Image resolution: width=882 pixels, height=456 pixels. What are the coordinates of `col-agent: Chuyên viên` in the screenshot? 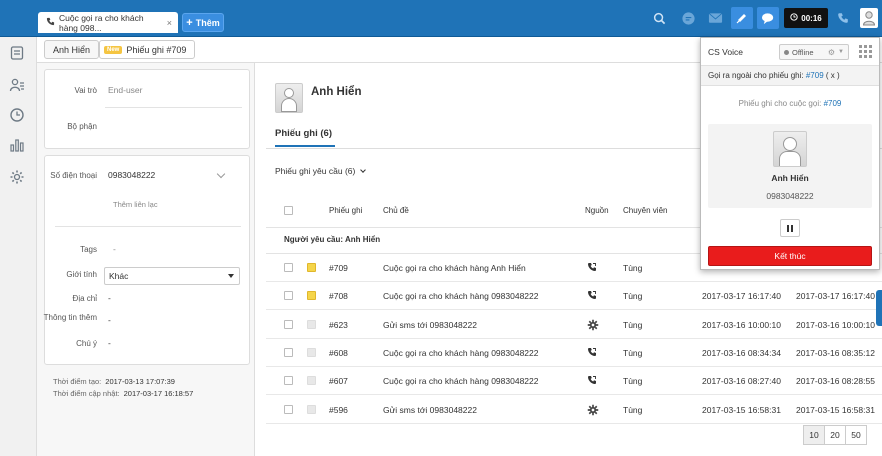 It's located at (645, 210).